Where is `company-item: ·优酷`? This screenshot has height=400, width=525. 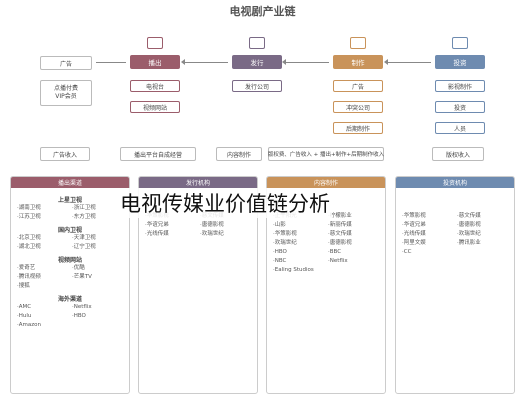
company-item: ·优酷 is located at coordinates (78, 268).